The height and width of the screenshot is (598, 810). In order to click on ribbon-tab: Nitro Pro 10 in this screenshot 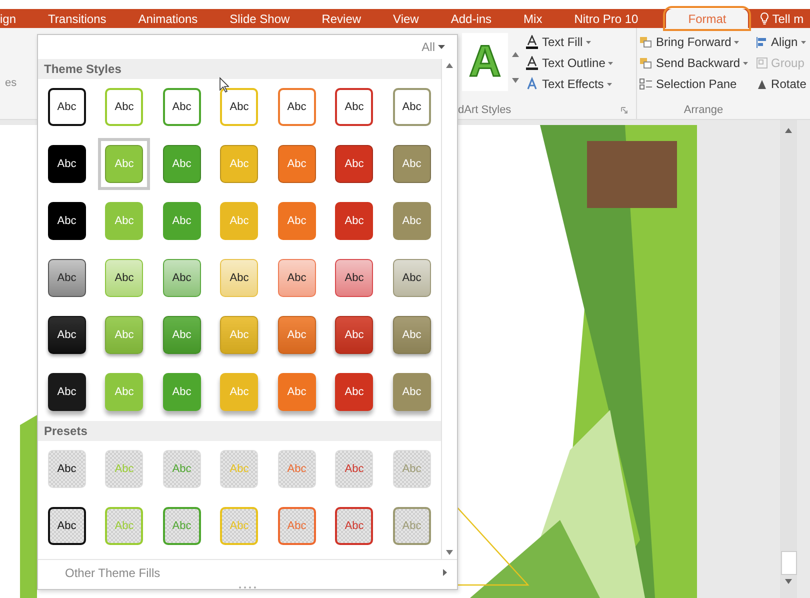, I will do `click(606, 18)`.